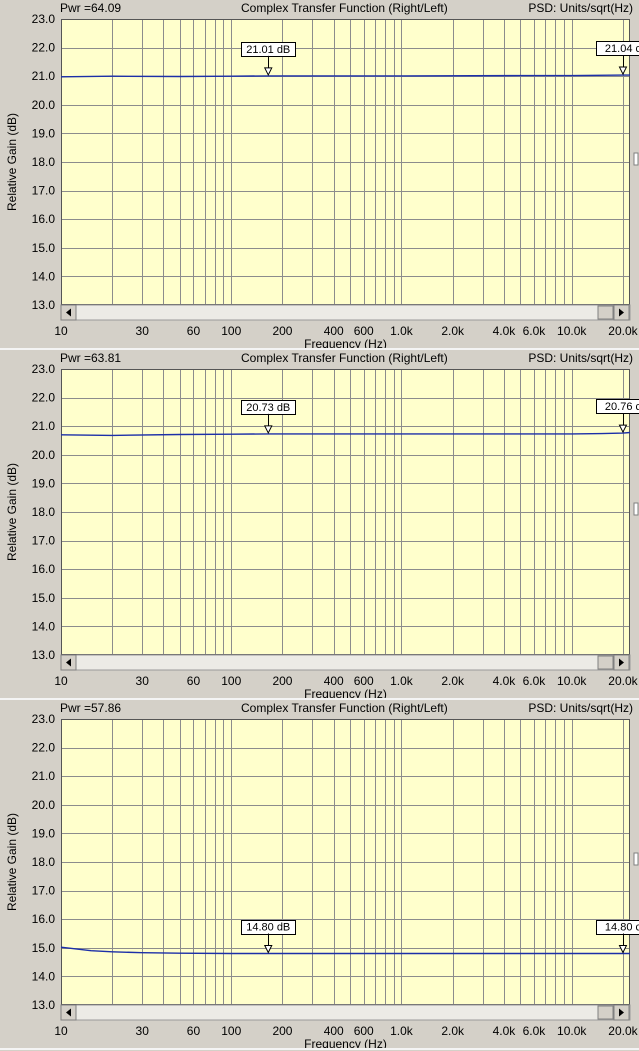  I want to click on marker-label: 21.04 c, so click(622, 49).